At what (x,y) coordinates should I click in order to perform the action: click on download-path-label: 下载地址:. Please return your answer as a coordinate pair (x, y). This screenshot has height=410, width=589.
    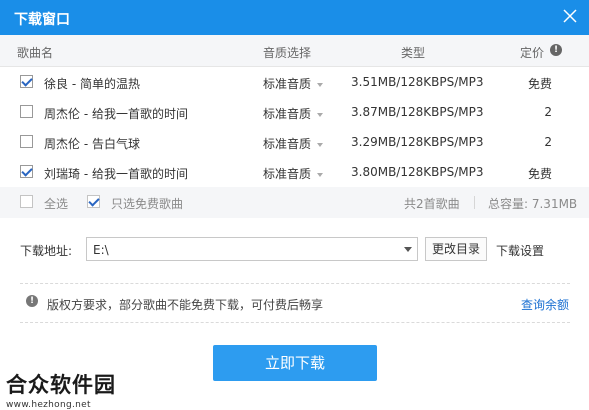
    Looking at the image, I should click on (46, 251).